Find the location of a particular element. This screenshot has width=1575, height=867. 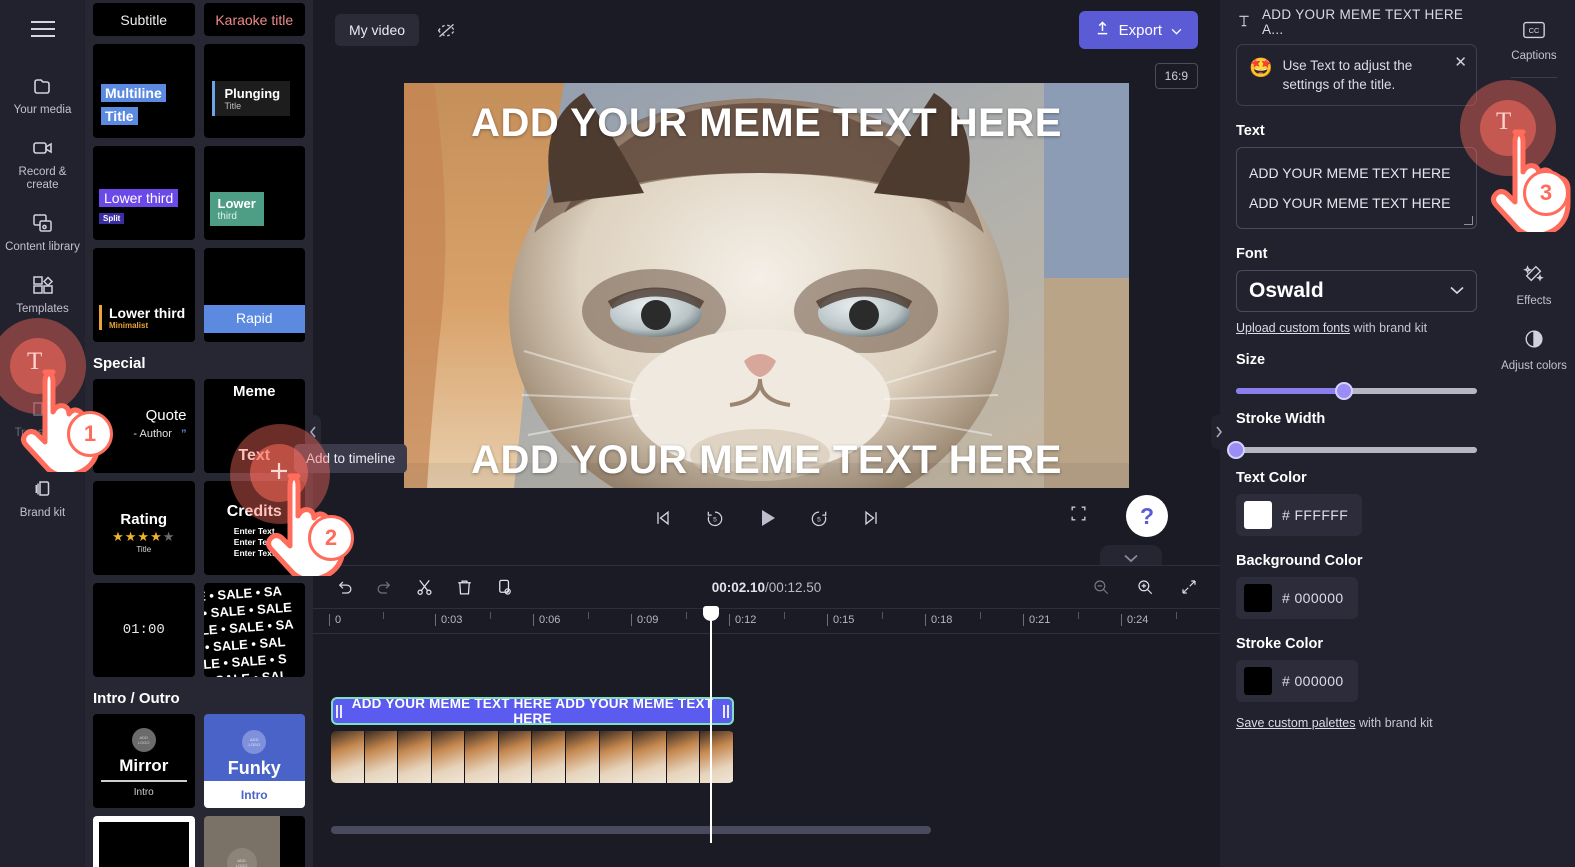

template-card-lower-third-minimalist: Lower third Minimalist is located at coordinates (144, 295).